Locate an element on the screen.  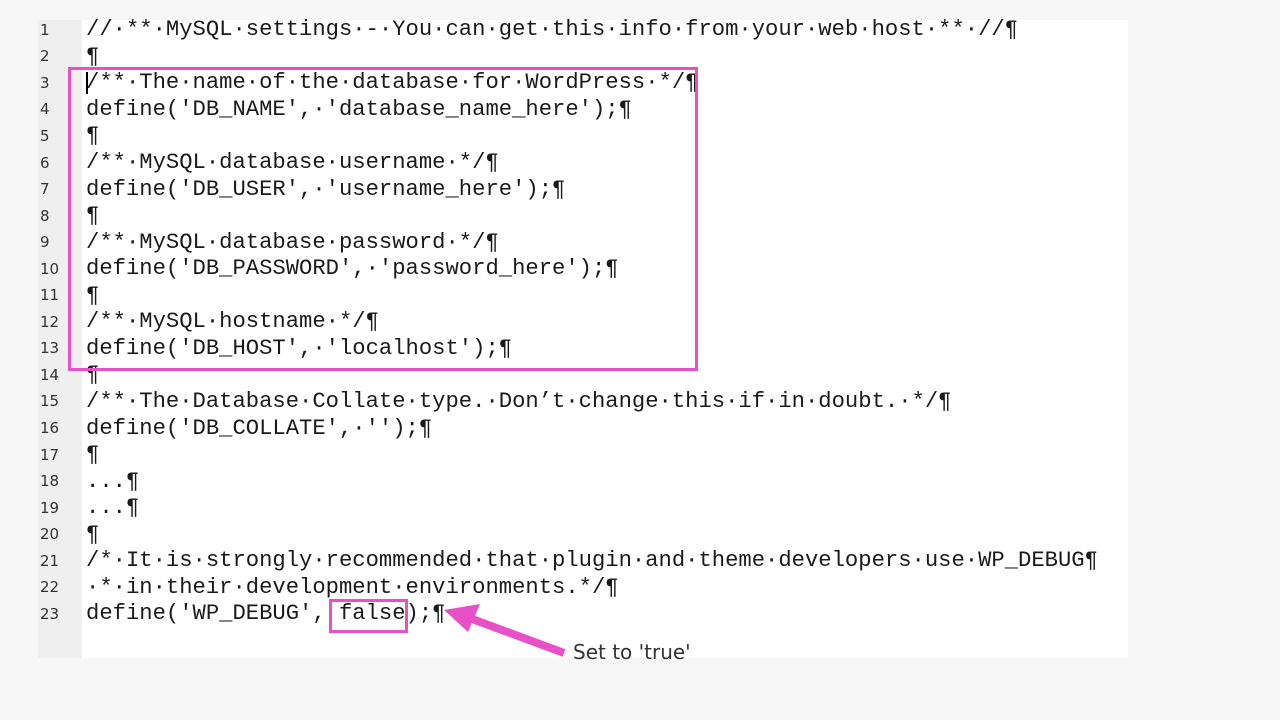
line-number: 20 is located at coordinates (50, 534).